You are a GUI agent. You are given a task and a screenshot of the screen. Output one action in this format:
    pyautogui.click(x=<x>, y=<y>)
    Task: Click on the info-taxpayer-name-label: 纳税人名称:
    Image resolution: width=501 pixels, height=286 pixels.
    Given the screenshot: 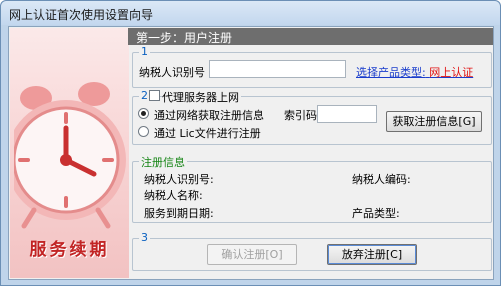 What is the action you would take?
    pyautogui.click(x=173, y=195)
    